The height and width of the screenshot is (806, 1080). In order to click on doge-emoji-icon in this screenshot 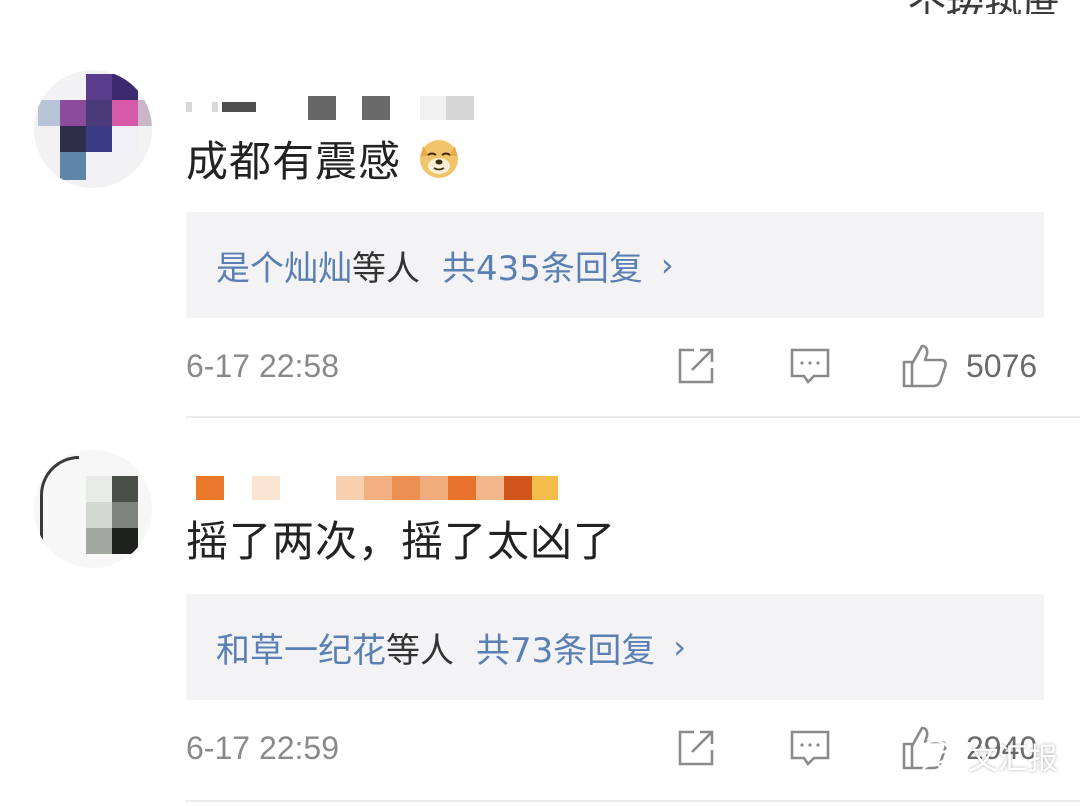, I will do `click(439, 158)`.